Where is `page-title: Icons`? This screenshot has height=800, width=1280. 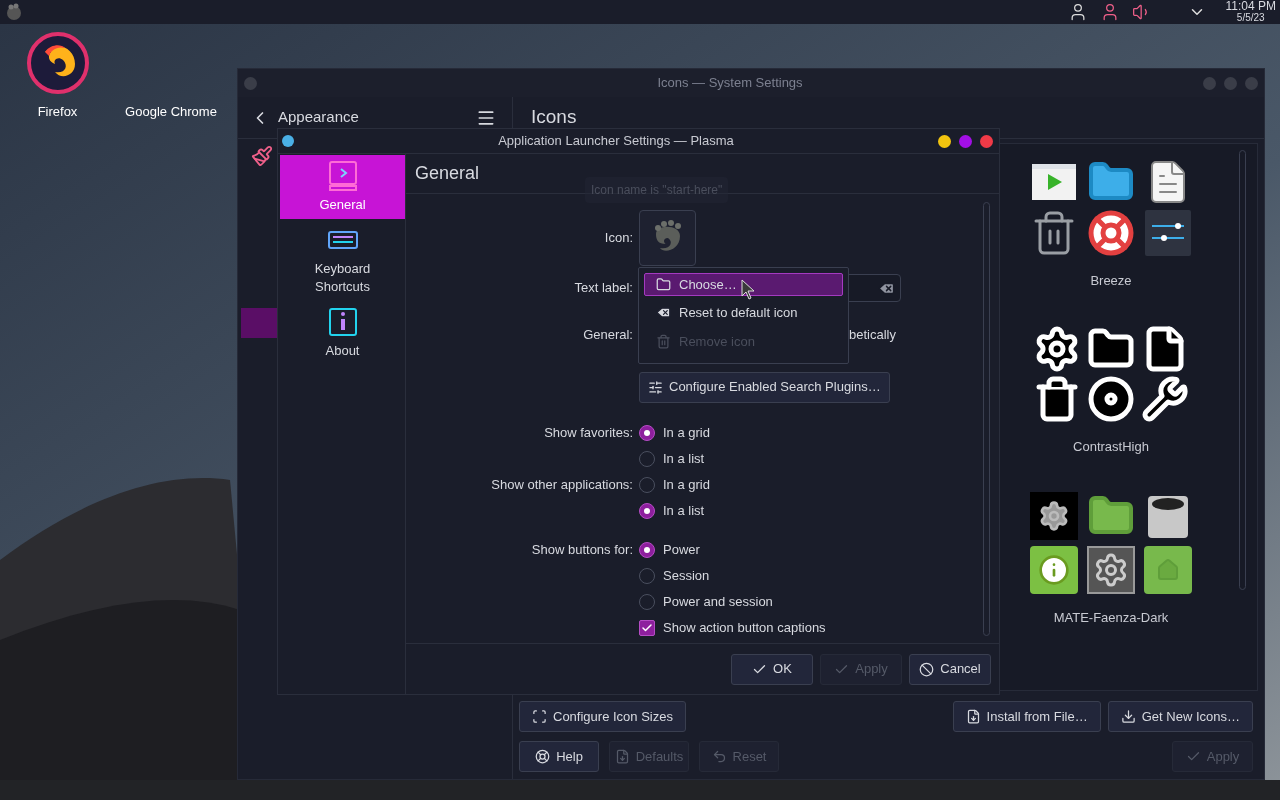
page-title: Icons is located at coordinates (554, 117).